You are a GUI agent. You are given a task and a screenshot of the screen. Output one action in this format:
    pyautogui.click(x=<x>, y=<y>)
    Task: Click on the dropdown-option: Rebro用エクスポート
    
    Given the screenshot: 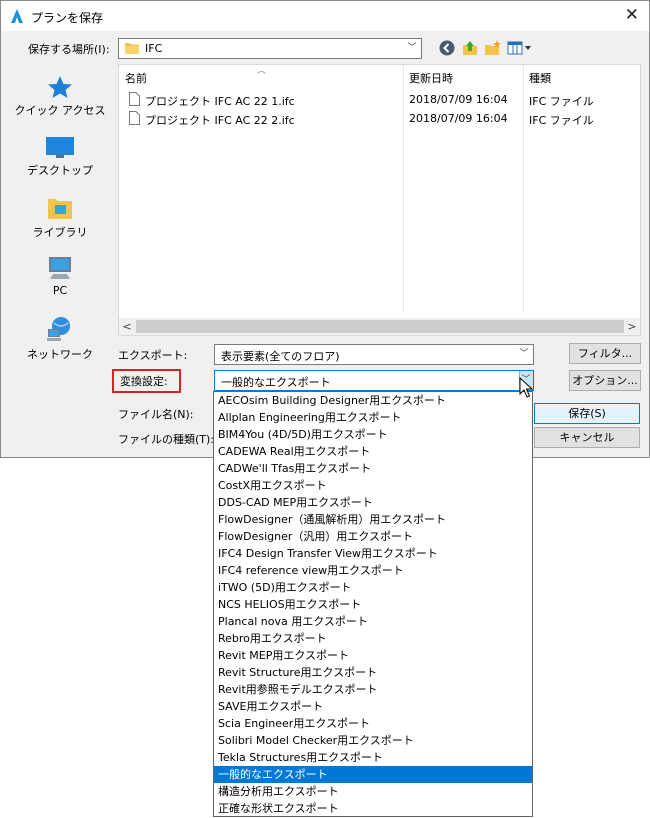 What is the action you would take?
    pyautogui.click(x=373, y=638)
    